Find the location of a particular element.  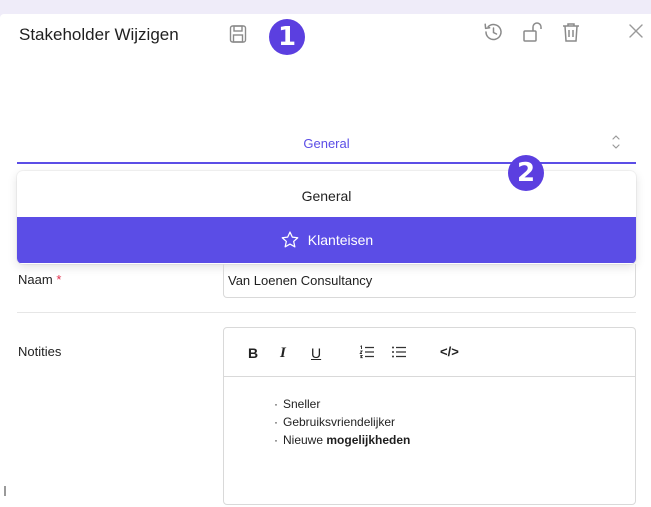

ordered-list-icon is located at coordinates (367, 352).